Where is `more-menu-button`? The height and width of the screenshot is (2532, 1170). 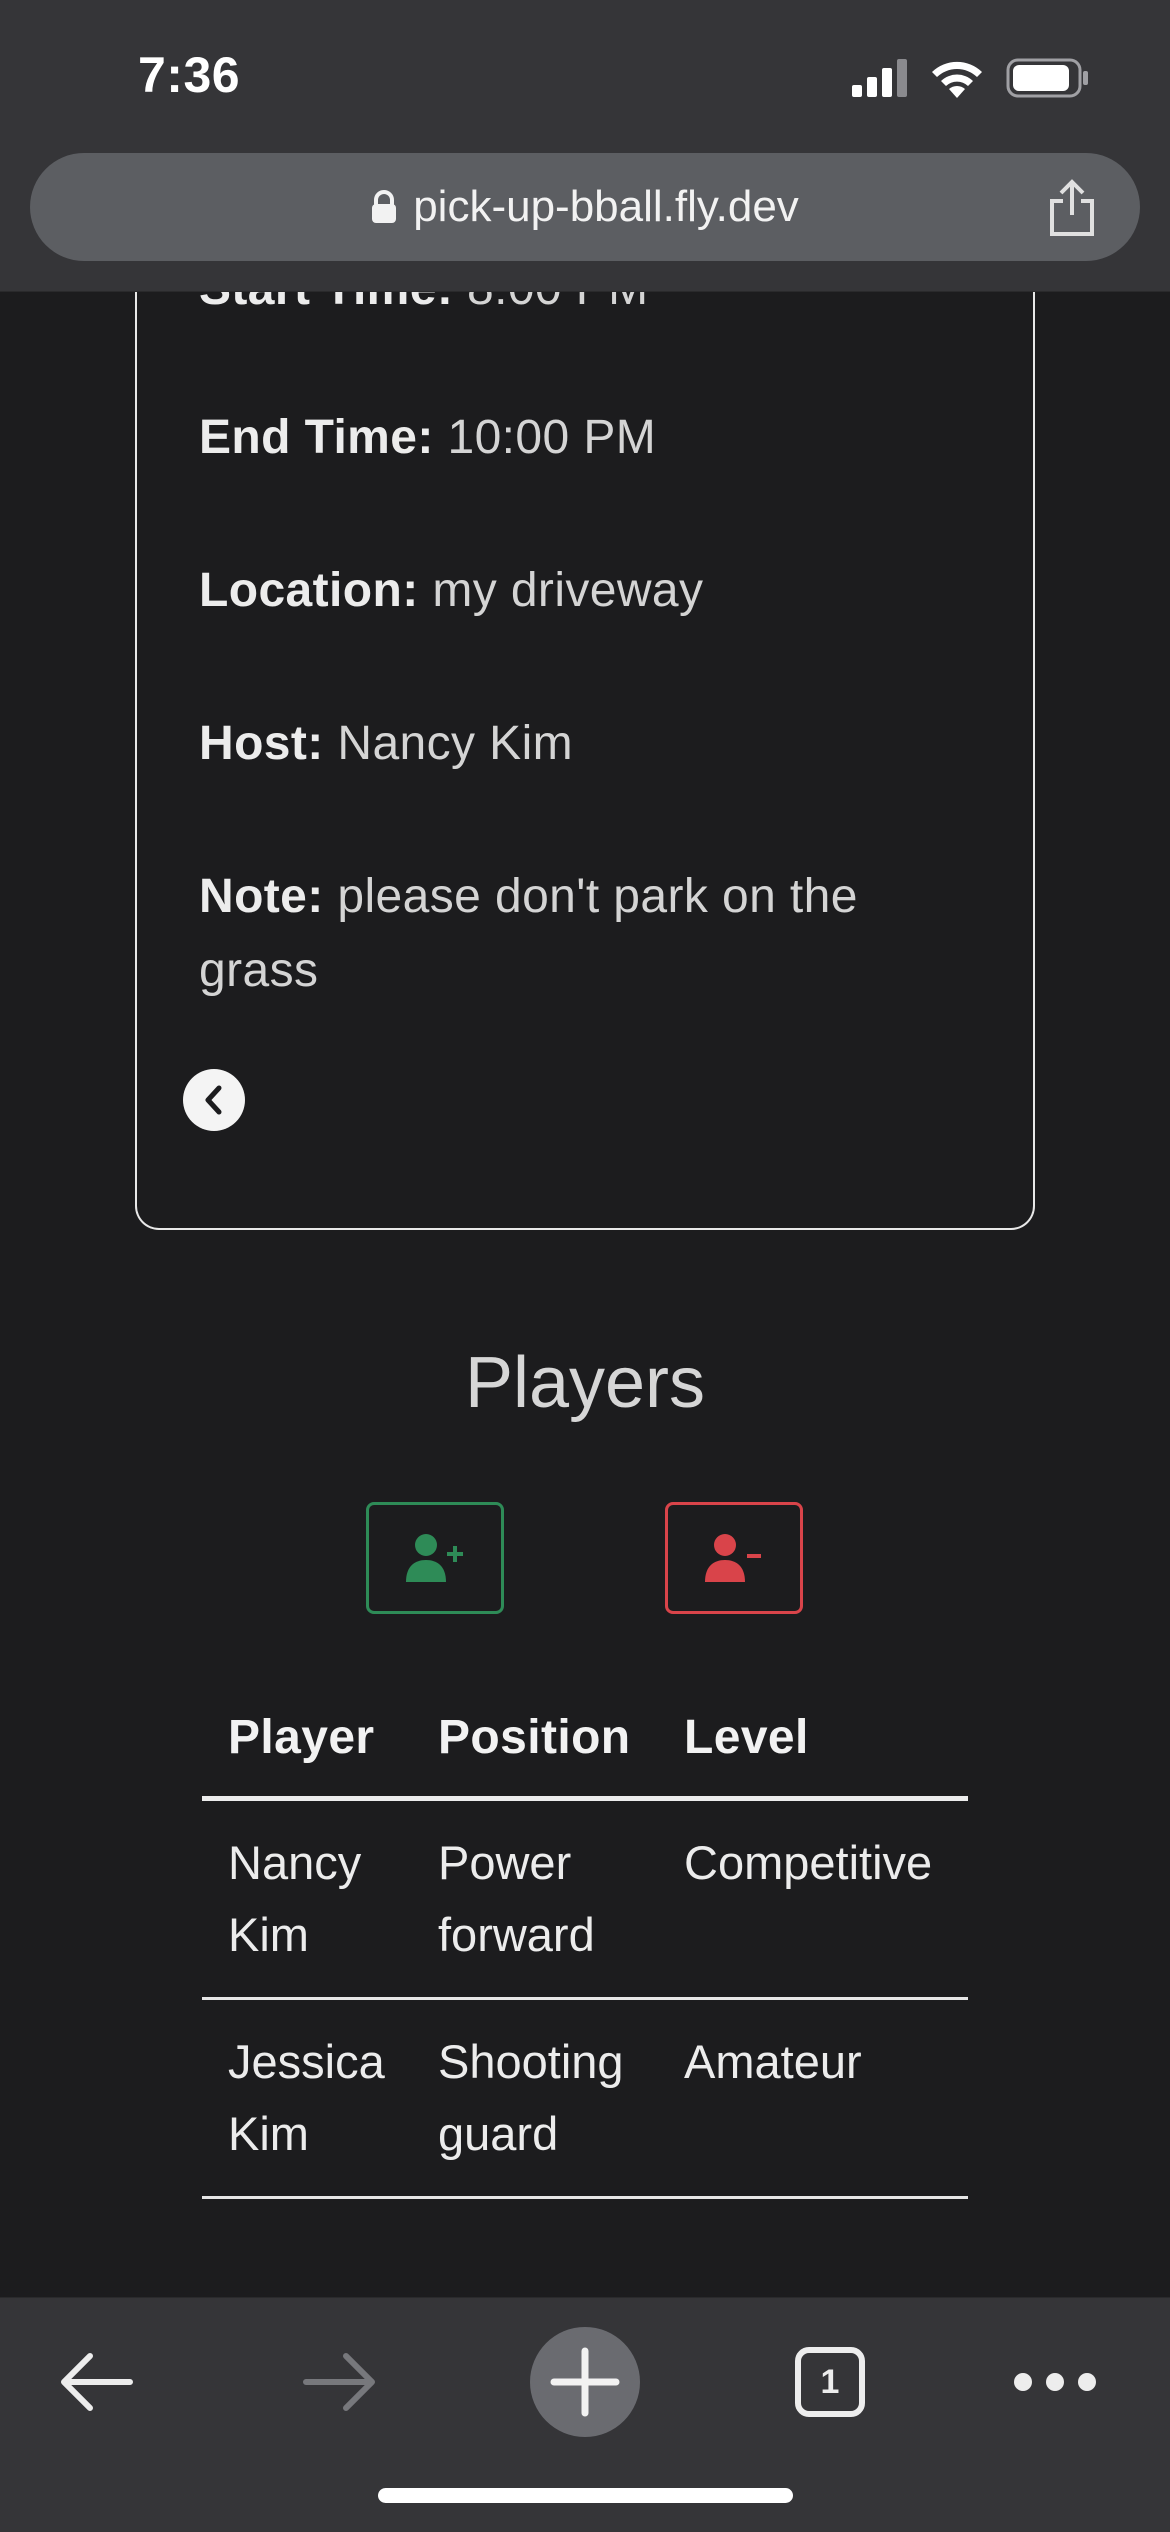
more-menu-button is located at coordinates (1055, 2382).